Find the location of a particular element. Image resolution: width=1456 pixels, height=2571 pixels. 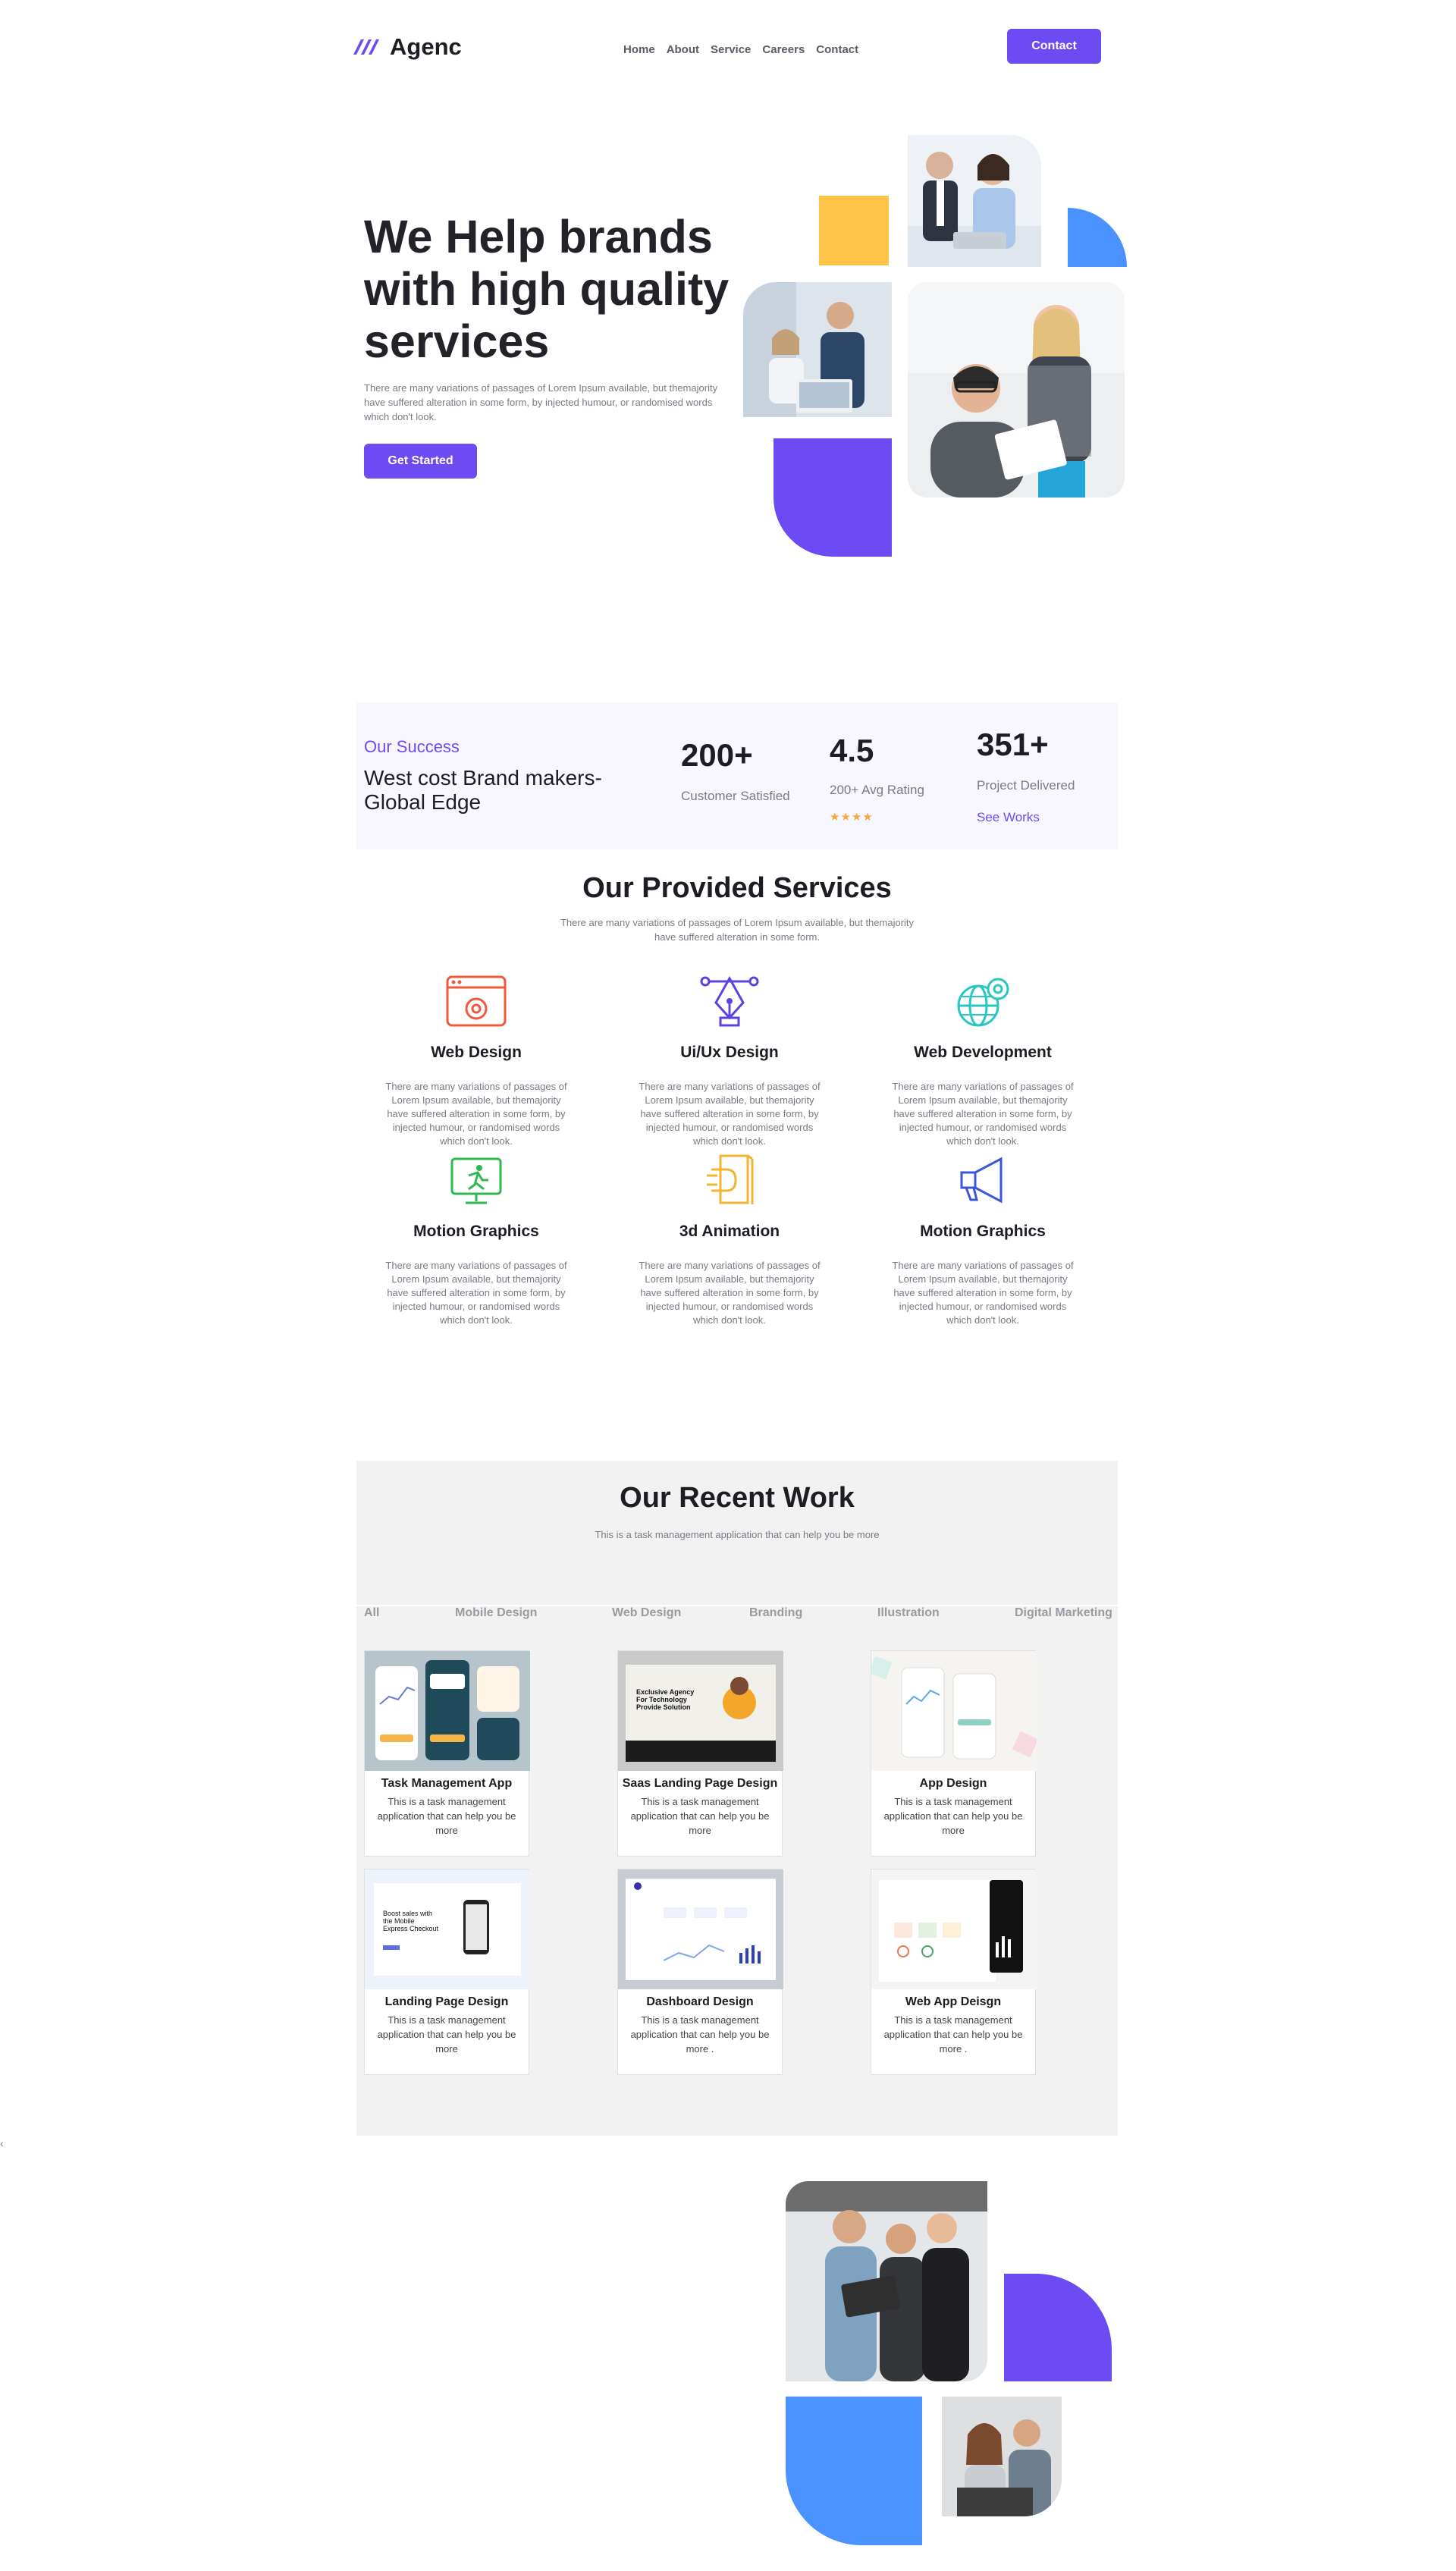

chevron-left-icon: ‹ is located at coordinates (2, 2143).